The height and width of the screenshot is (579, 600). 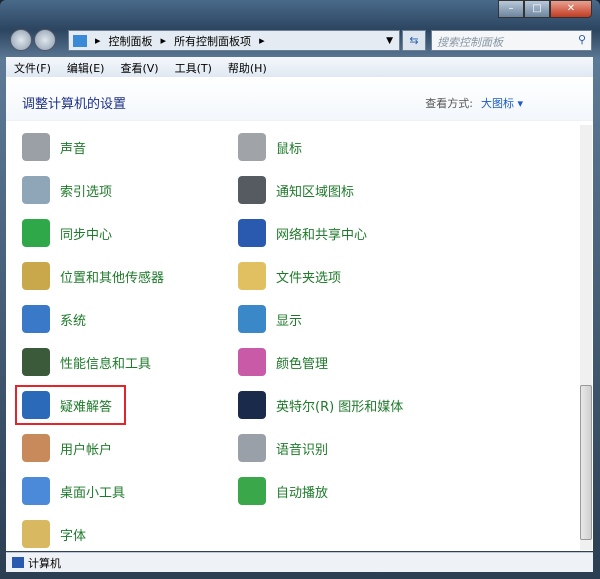 I want to click on magnifier-icon, so click(x=36, y=190).